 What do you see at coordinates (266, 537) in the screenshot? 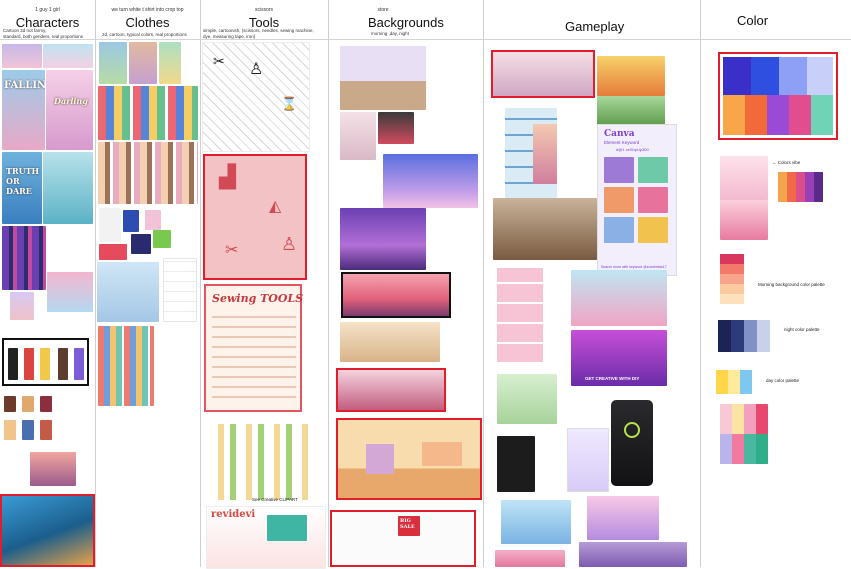
I see `tools-banner: revidevi` at bounding box center [266, 537].